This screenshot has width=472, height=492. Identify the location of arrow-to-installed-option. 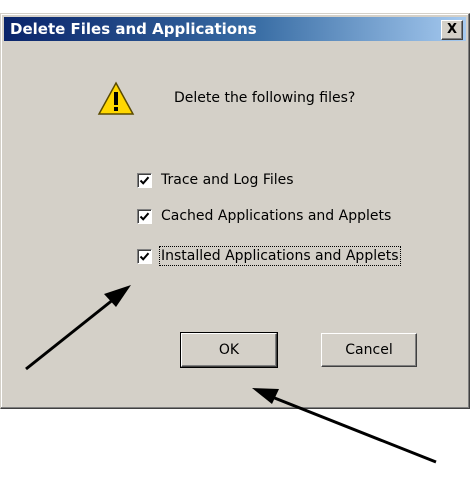
(78, 328).